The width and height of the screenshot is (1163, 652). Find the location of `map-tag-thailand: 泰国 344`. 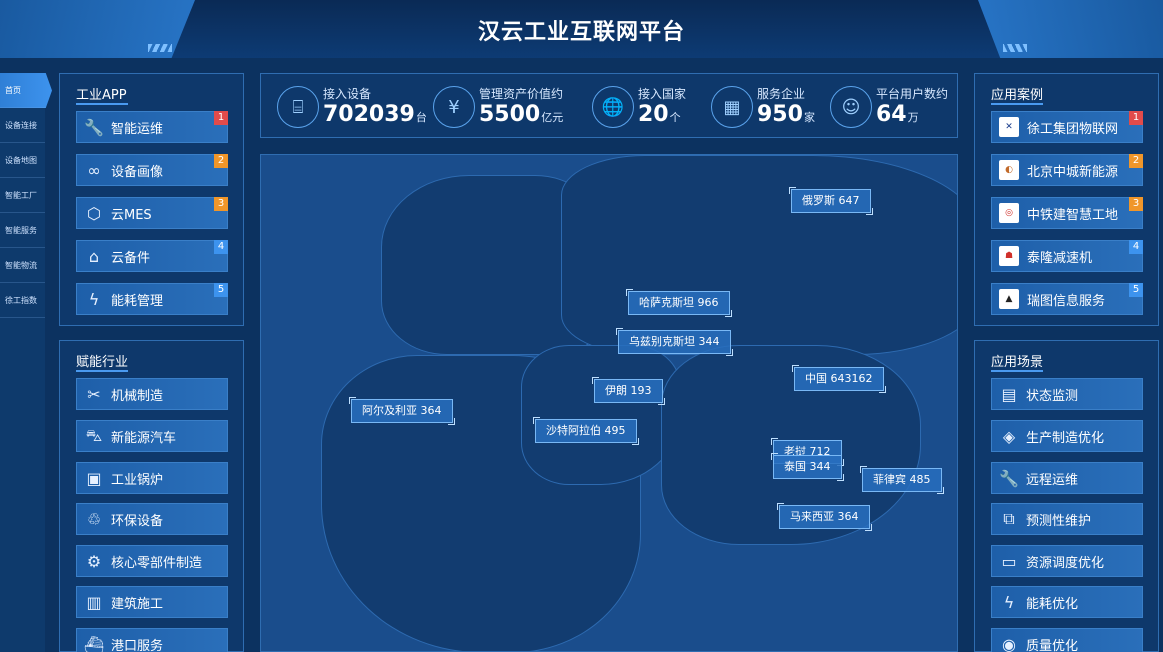

map-tag-thailand: 泰国 344 is located at coordinates (807, 467).